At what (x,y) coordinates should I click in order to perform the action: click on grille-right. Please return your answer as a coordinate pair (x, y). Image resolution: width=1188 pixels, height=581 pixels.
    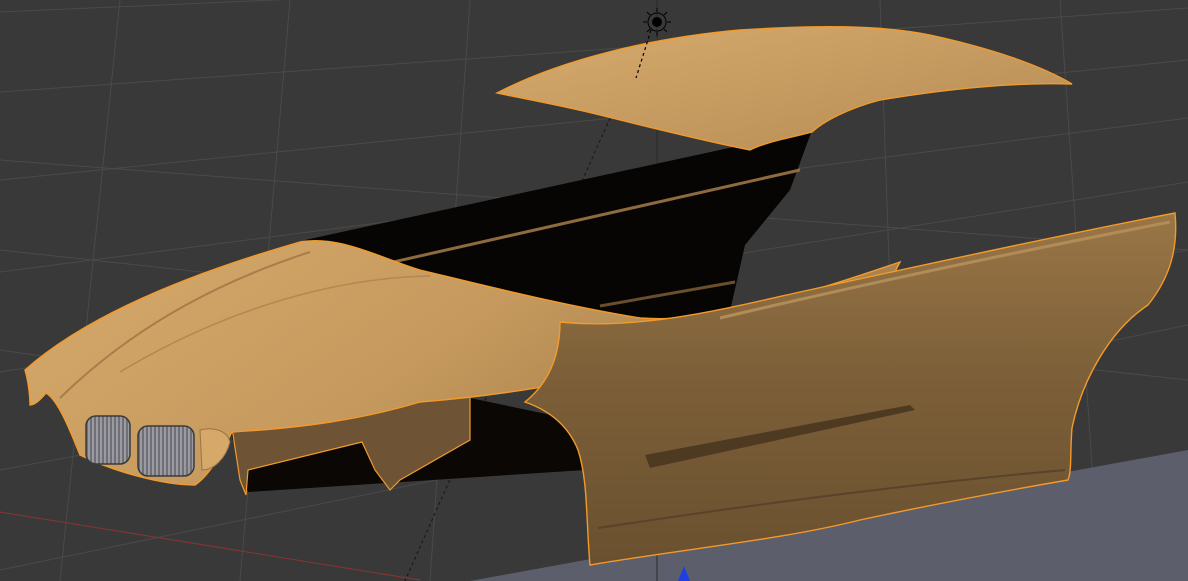
    Looking at the image, I should click on (166, 451).